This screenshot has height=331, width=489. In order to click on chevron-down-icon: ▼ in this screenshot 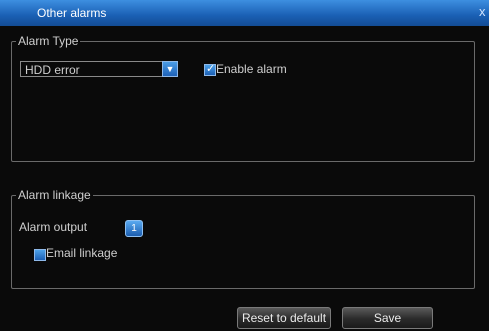, I will do `click(170, 69)`.